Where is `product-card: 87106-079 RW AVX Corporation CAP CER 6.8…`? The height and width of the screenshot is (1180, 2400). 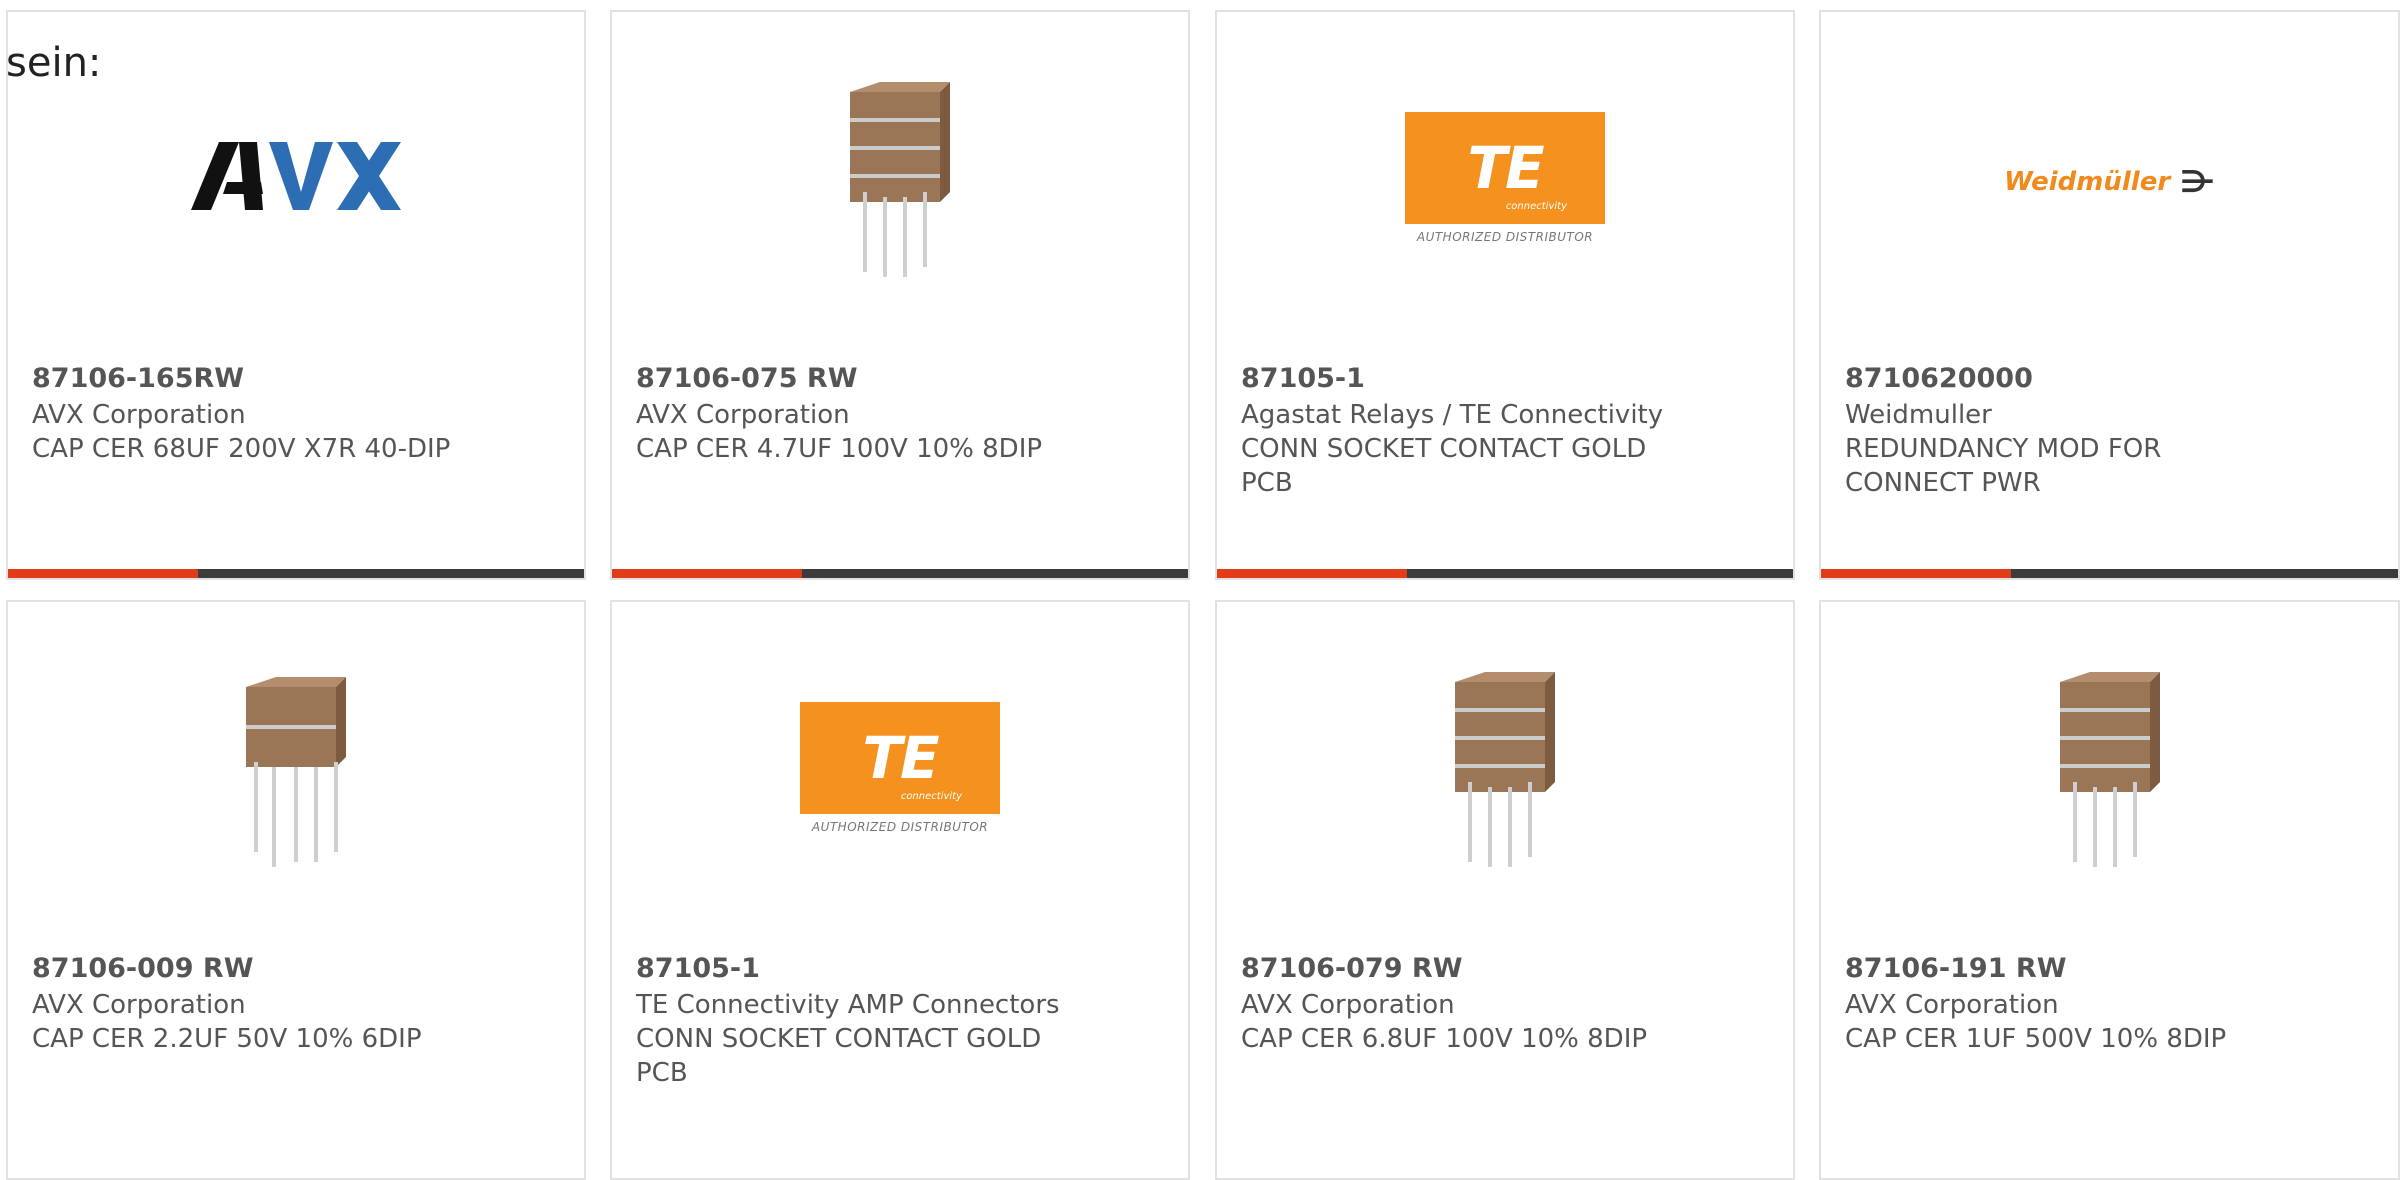 product-card: 87106-079 RW AVX Corporation CAP CER 6.8… is located at coordinates (1505, 890).